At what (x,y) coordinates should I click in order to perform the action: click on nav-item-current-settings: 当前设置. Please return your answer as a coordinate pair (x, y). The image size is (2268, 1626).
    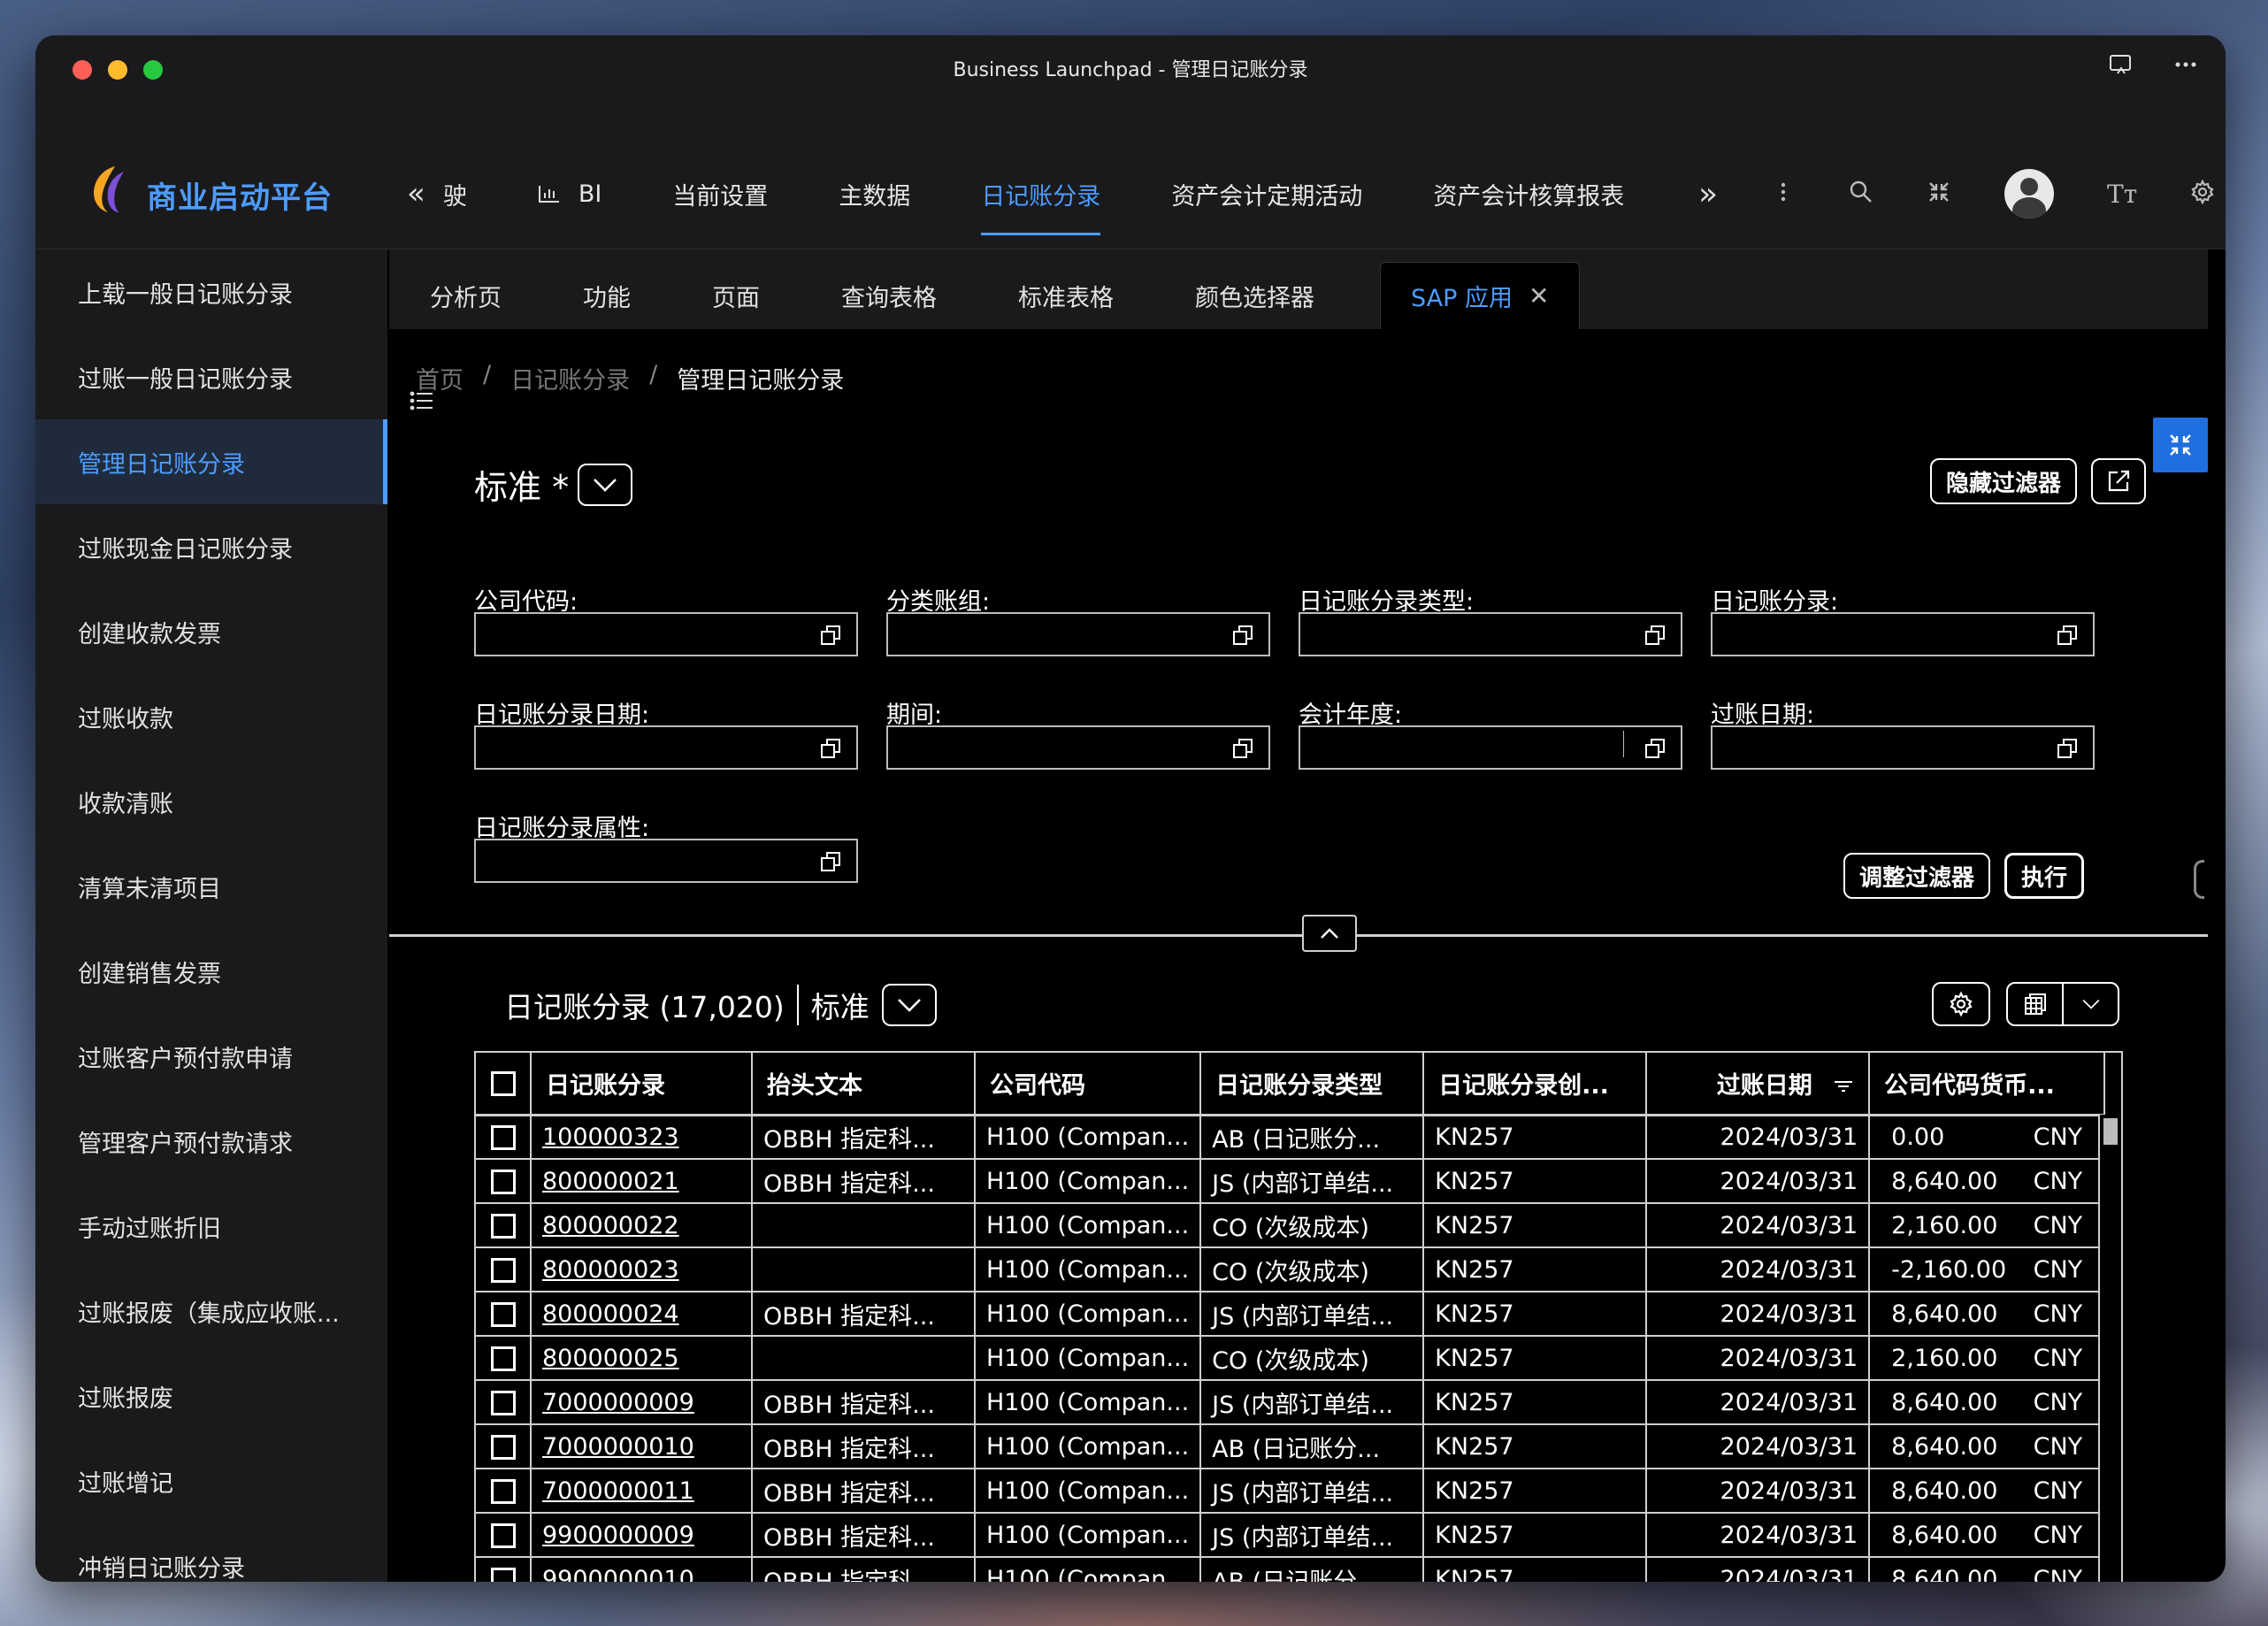
    Looking at the image, I should click on (720, 194).